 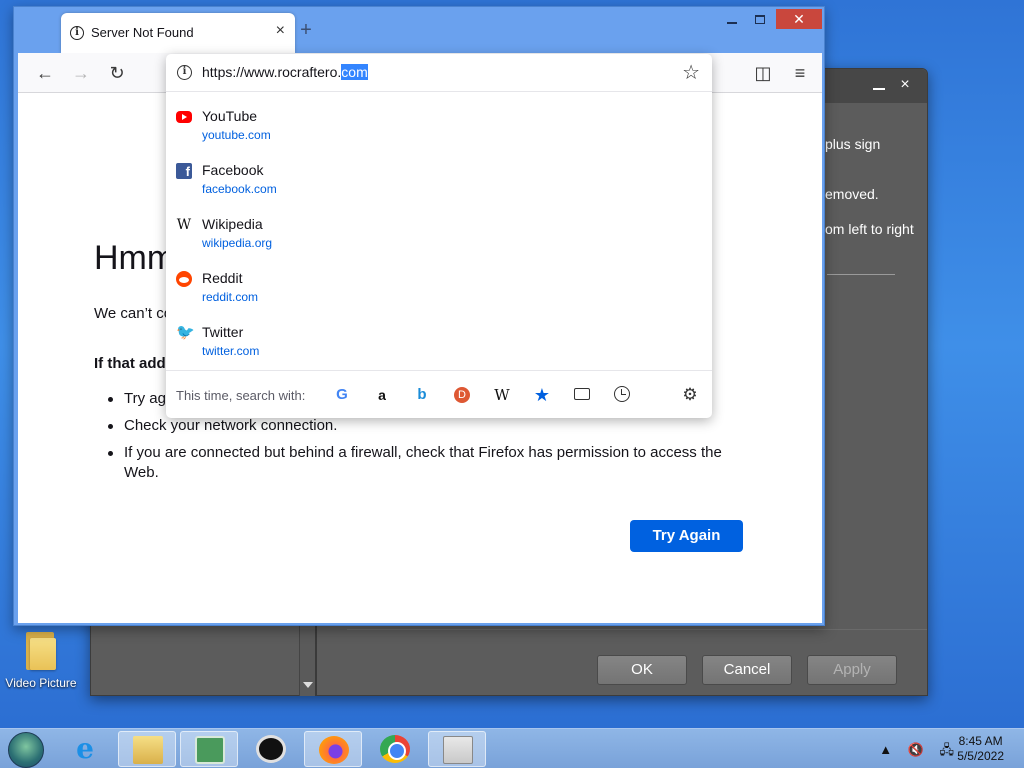 I want to click on forward-arrow-icon: →, so click(x=81, y=73).